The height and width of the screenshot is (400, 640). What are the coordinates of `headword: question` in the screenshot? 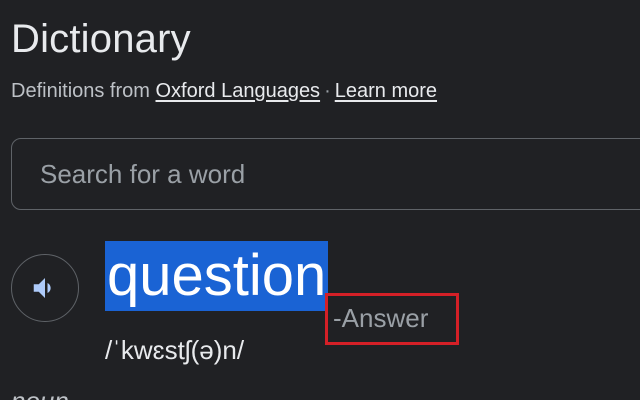 It's located at (217, 275).